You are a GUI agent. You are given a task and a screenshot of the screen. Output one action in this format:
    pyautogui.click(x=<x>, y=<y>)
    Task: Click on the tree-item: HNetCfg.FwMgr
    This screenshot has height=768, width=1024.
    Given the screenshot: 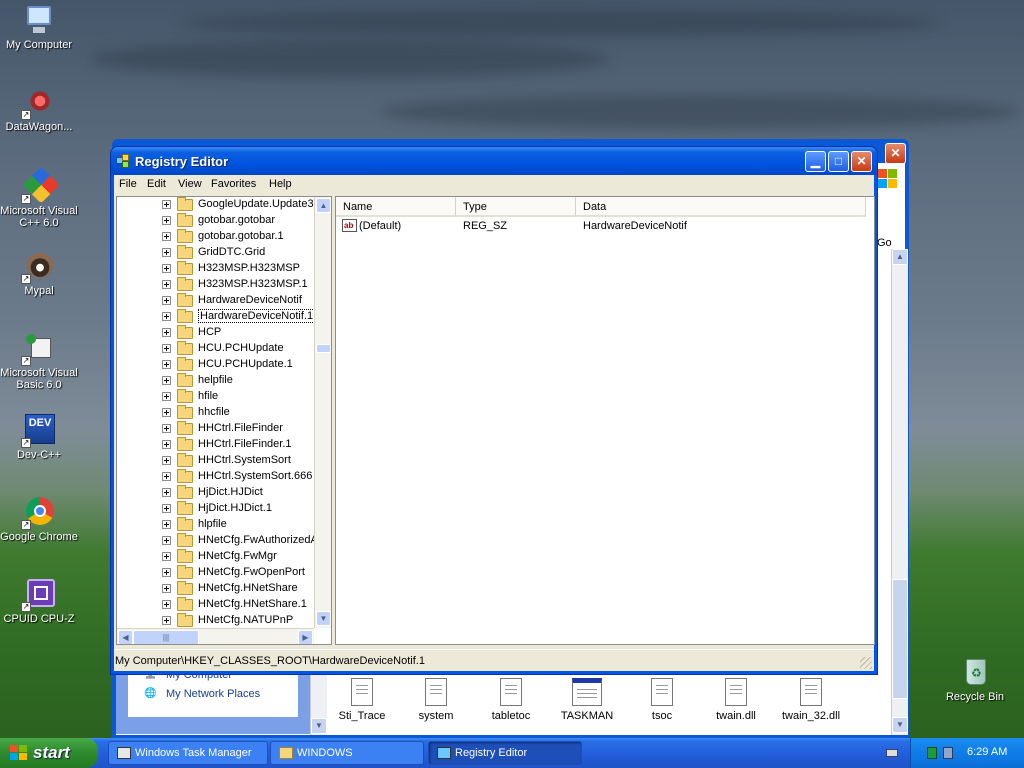 What is the action you would take?
    pyautogui.click(x=215, y=557)
    